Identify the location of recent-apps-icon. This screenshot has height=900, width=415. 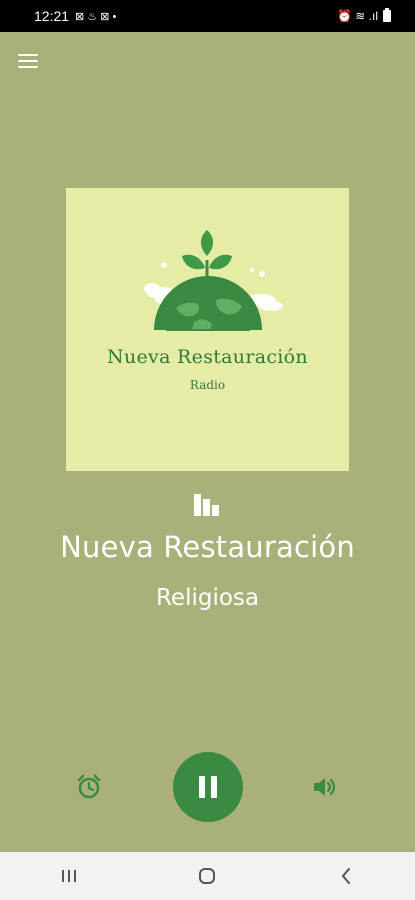
(69, 876).